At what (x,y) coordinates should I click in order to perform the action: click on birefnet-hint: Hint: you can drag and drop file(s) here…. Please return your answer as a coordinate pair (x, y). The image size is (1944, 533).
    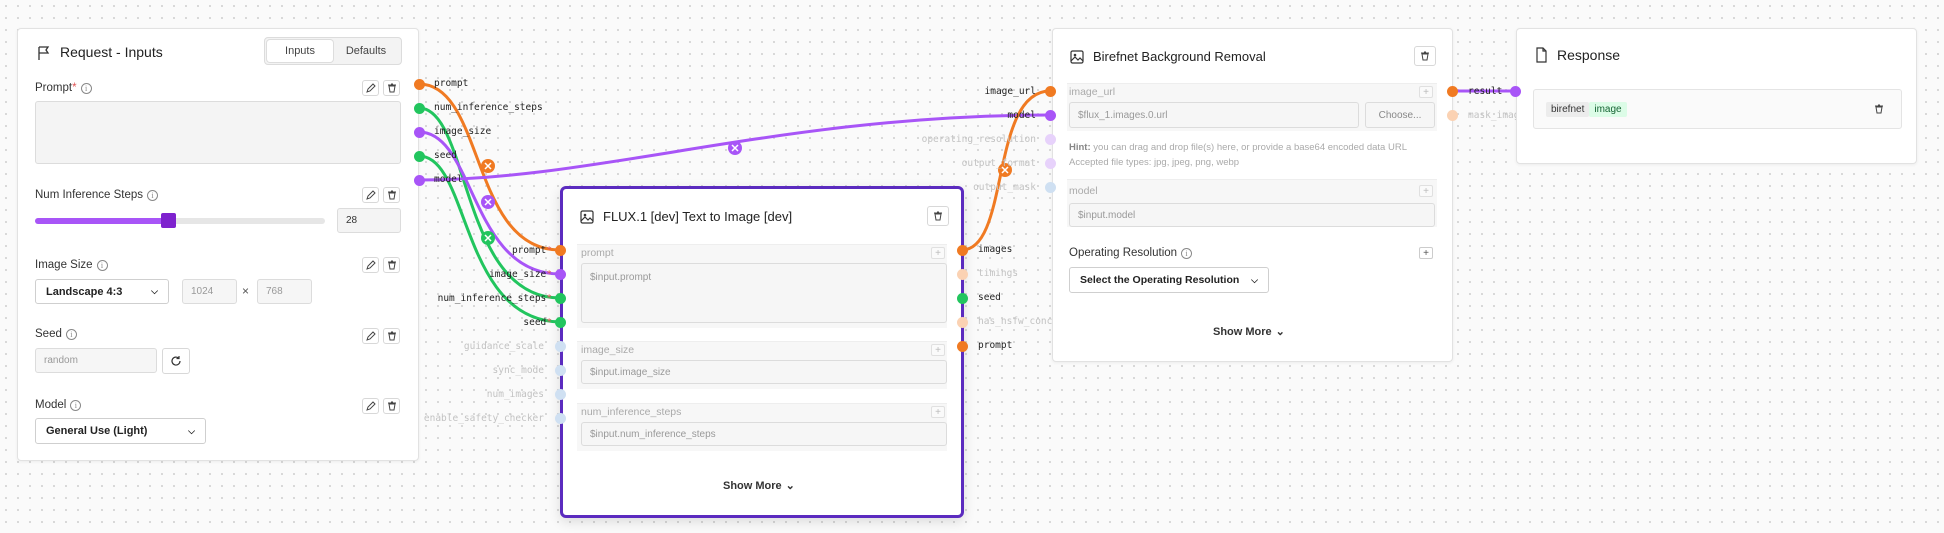
    Looking at the image, I should click on (1238, 155).